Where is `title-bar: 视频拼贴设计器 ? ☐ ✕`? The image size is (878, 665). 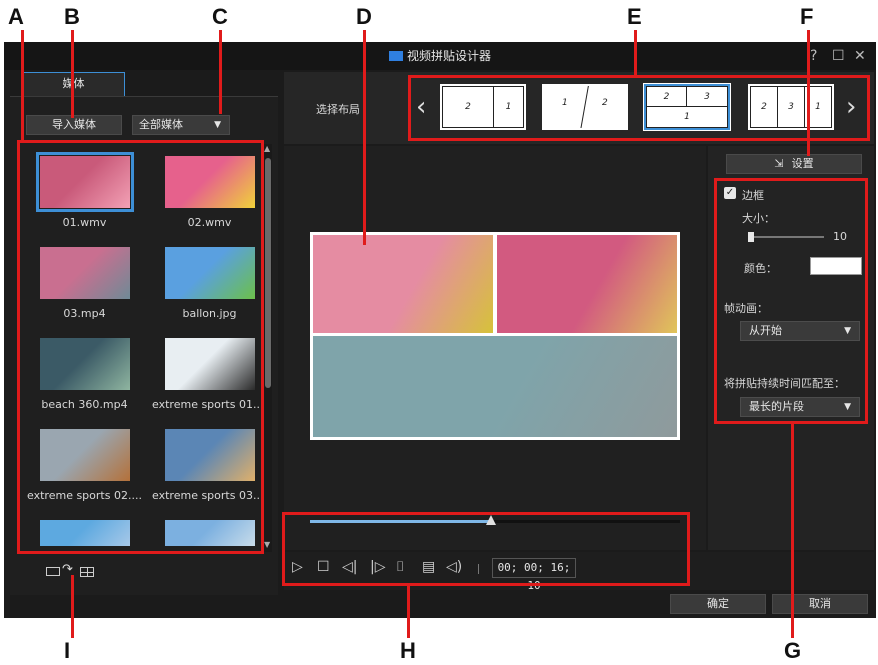 title-bar: 视频拼贴设计器 ? ☐ ✕ is located at coordinates (440, 56).